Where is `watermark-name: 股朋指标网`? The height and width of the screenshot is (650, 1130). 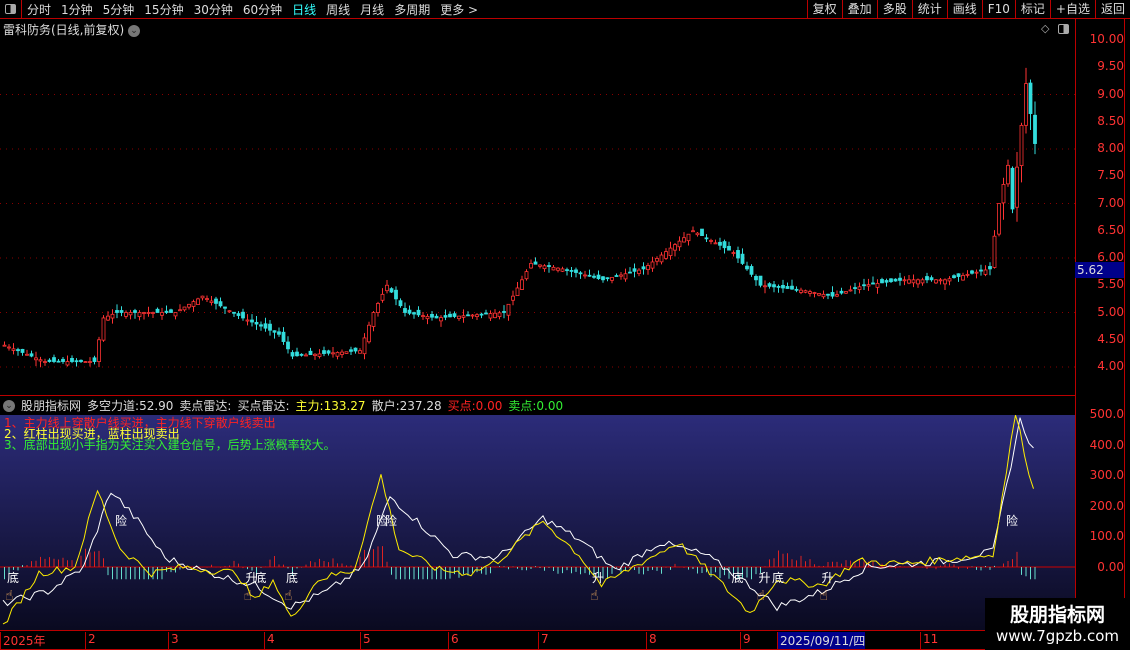 watermark-name: 股朋指标网 is located at coordinates (1057, 615).